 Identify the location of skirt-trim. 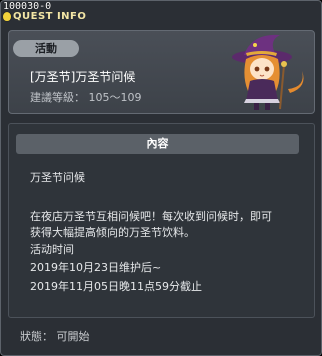
(262, 101).